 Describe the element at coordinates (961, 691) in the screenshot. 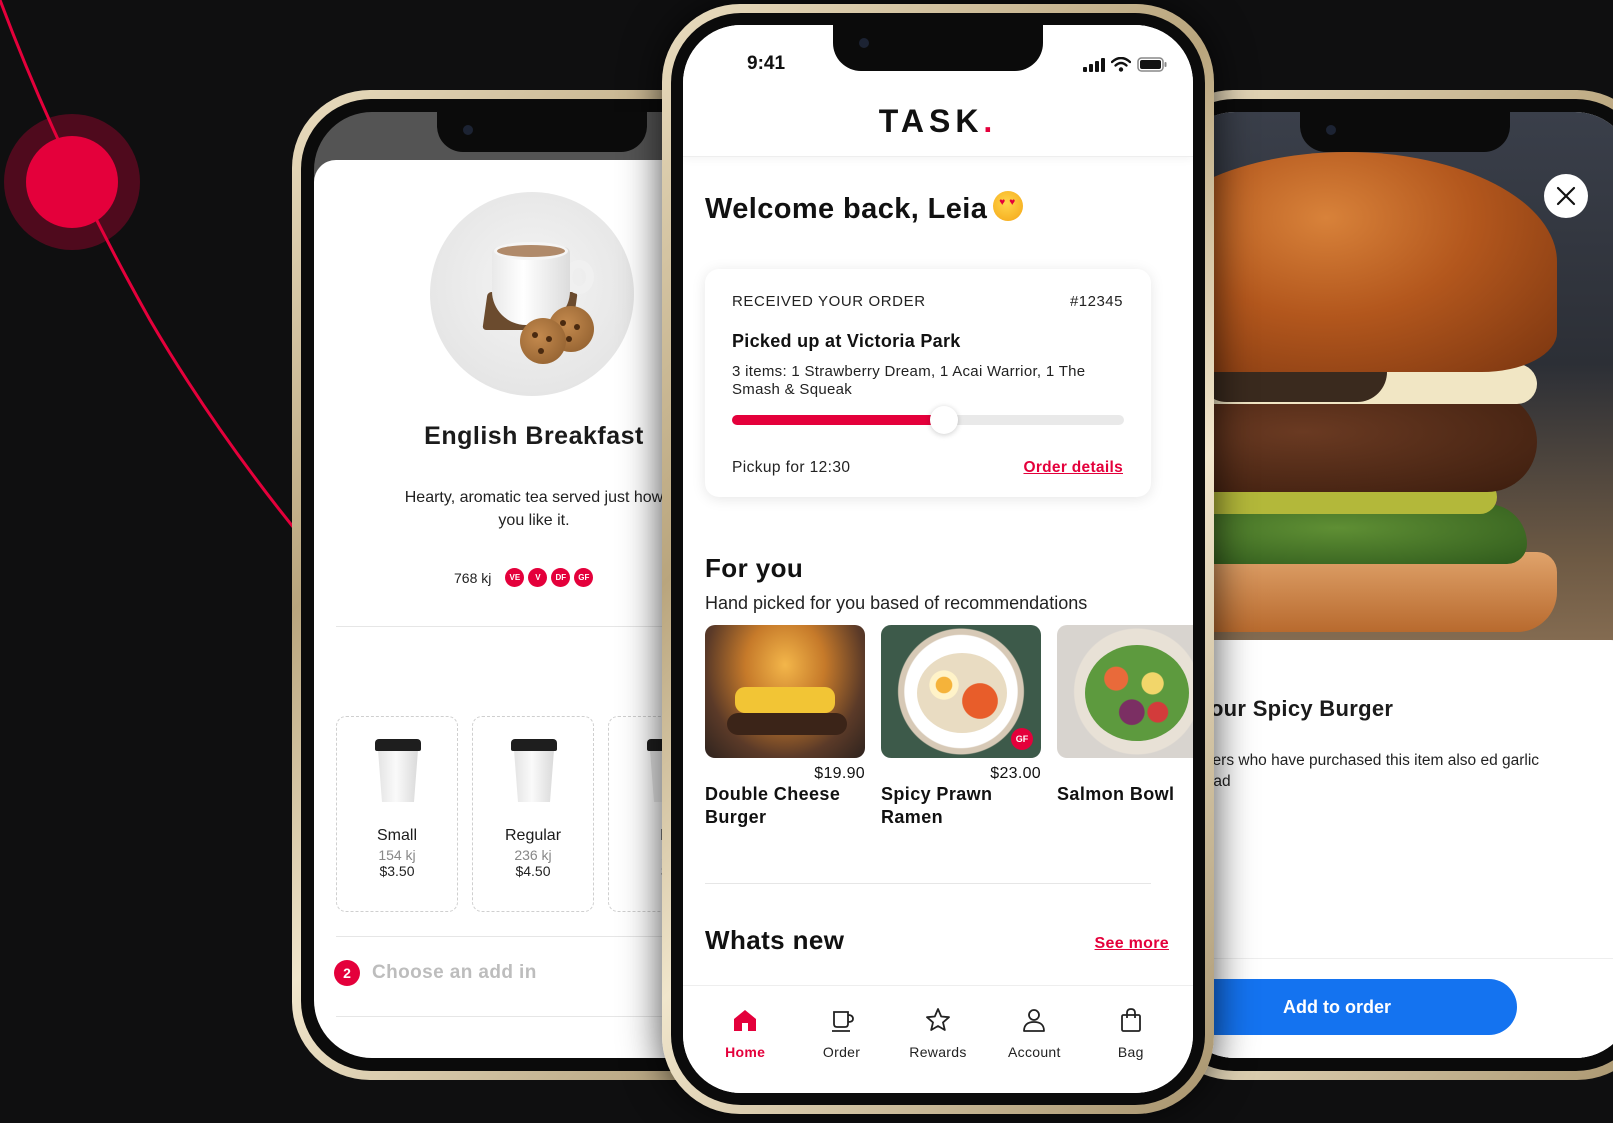

I see `ramen-image: GF` at that location.